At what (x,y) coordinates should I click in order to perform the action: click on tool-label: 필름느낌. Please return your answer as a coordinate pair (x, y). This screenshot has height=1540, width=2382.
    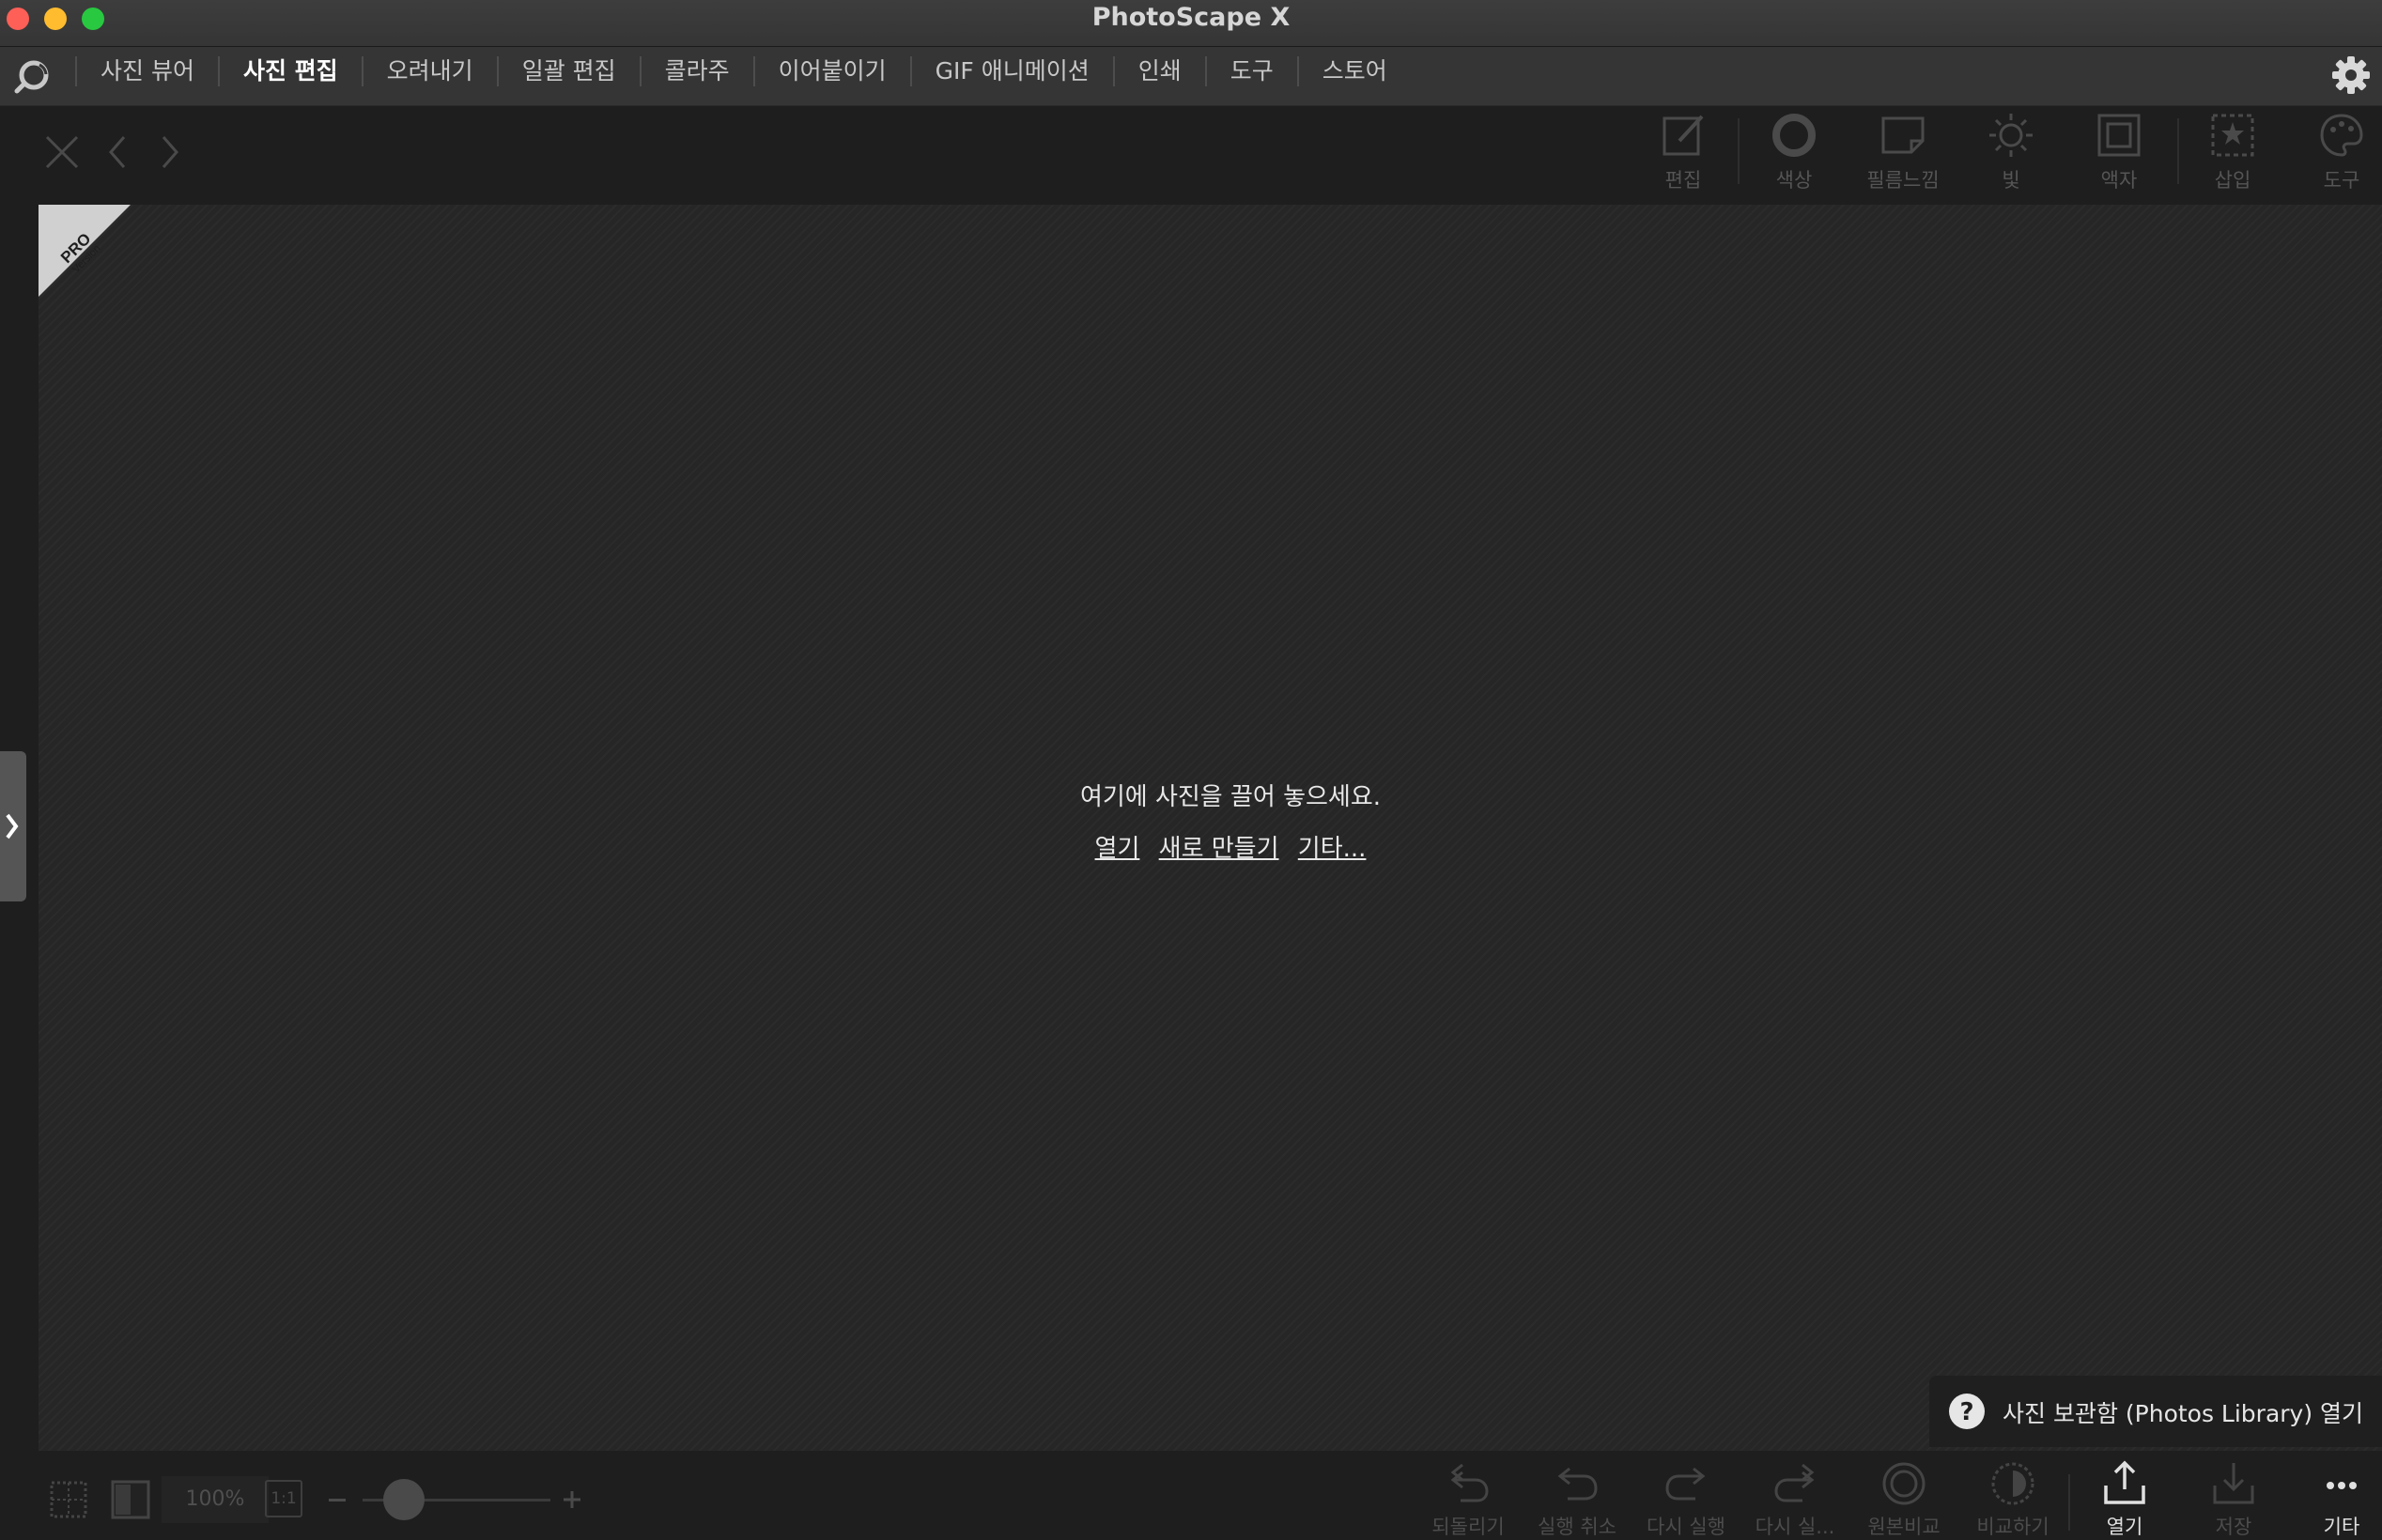
    Looking at the image, I should click on (1903, 180).